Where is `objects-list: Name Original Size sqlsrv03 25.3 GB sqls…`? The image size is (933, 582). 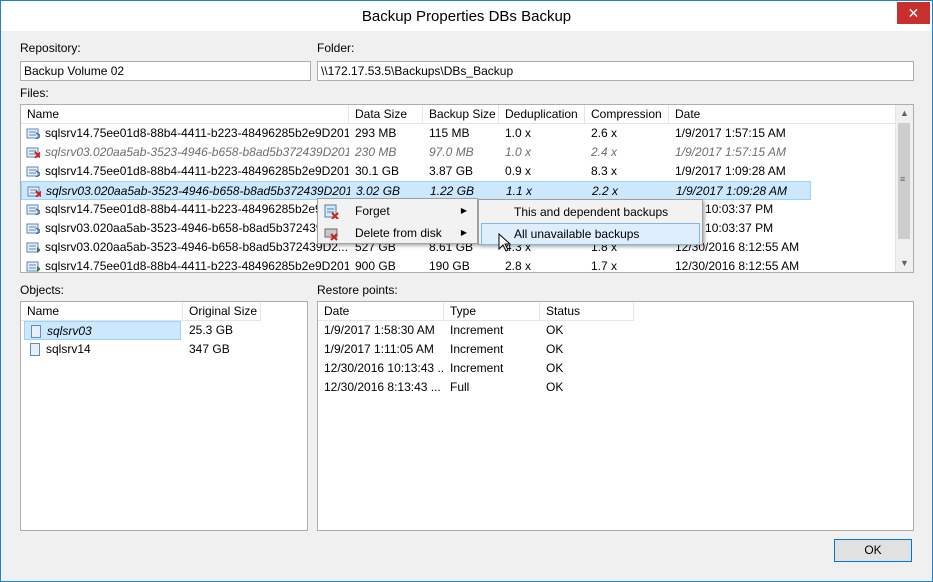 objects-list: Name Original Size sqlsrv03 25.3 GB sqls… is located at coordinates (164, 416).